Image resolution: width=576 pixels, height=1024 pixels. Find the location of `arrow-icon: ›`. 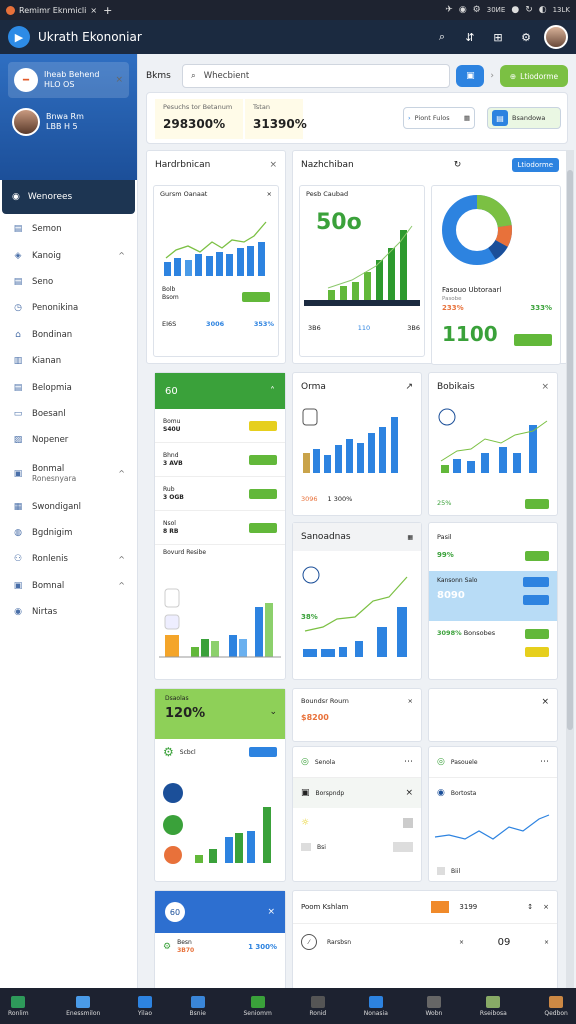

arrow-icon: › is located at coordinates (409, 118).